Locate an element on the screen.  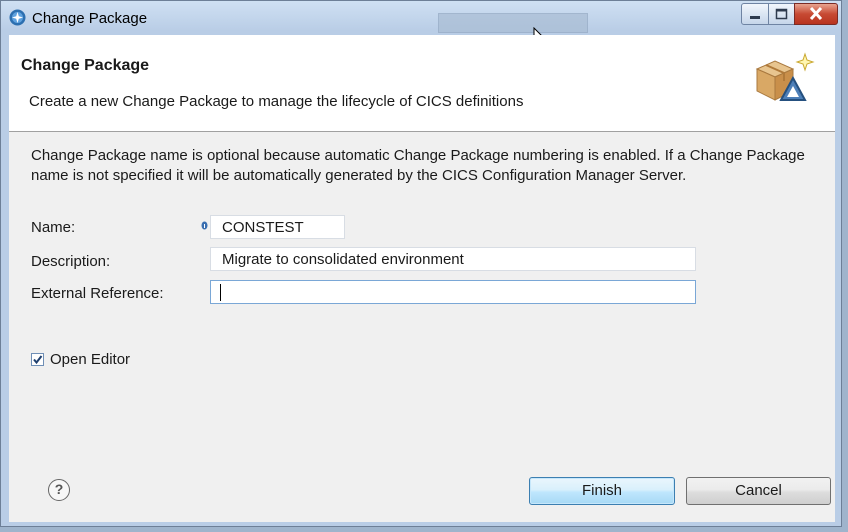
description-input: Migrate to consolidated environment is located at coordinates (453, 259).